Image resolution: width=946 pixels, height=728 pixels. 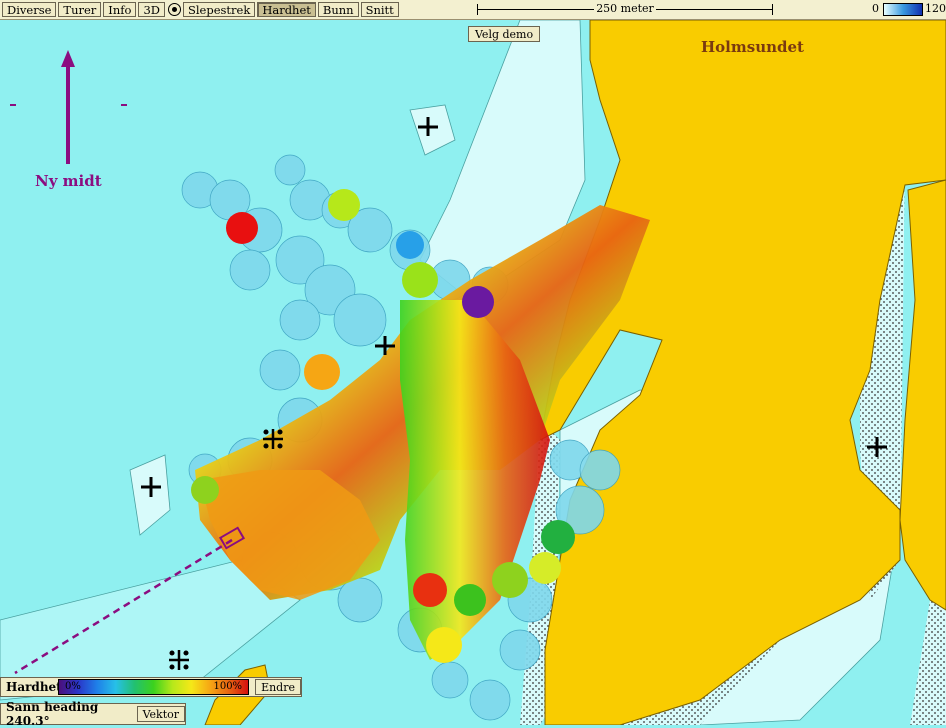 What do you see at coordinates (875, 8) in the screenshot?
I see `depth-min: 0` at bounding box center [875, 8].